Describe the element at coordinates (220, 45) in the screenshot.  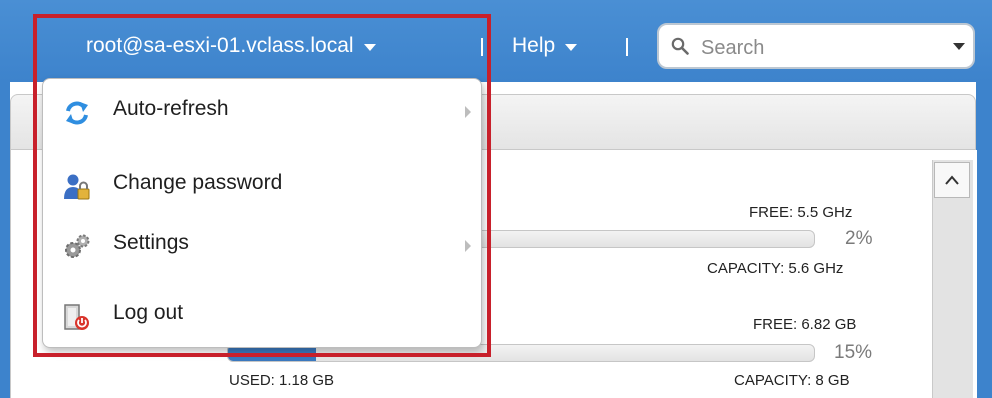
I see `user-menu-label: root@sa-esxi-01.vclass.local` at that location.